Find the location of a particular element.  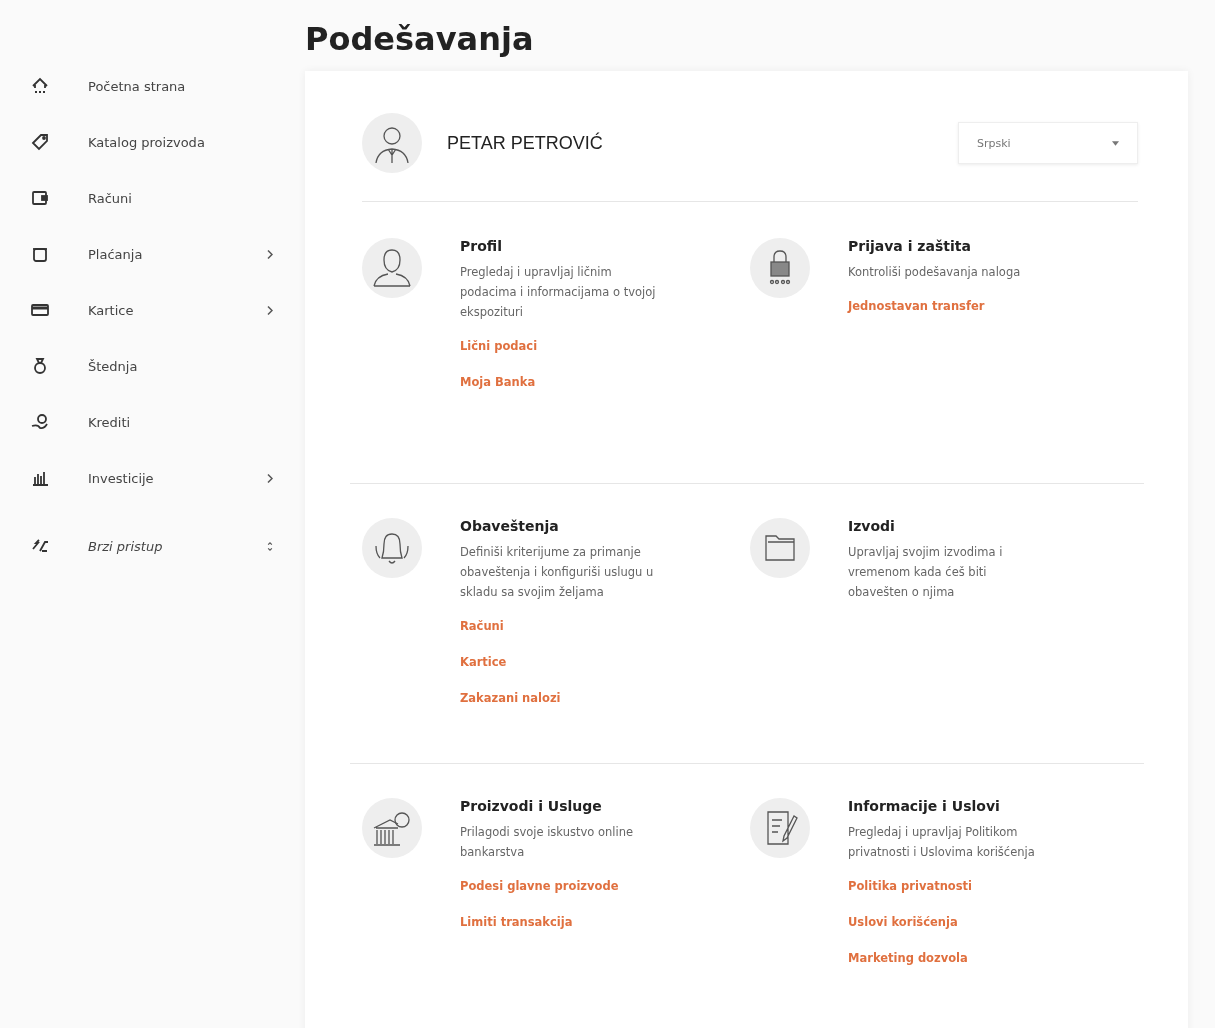

padlock-icon is located at coordinates (780, 268).